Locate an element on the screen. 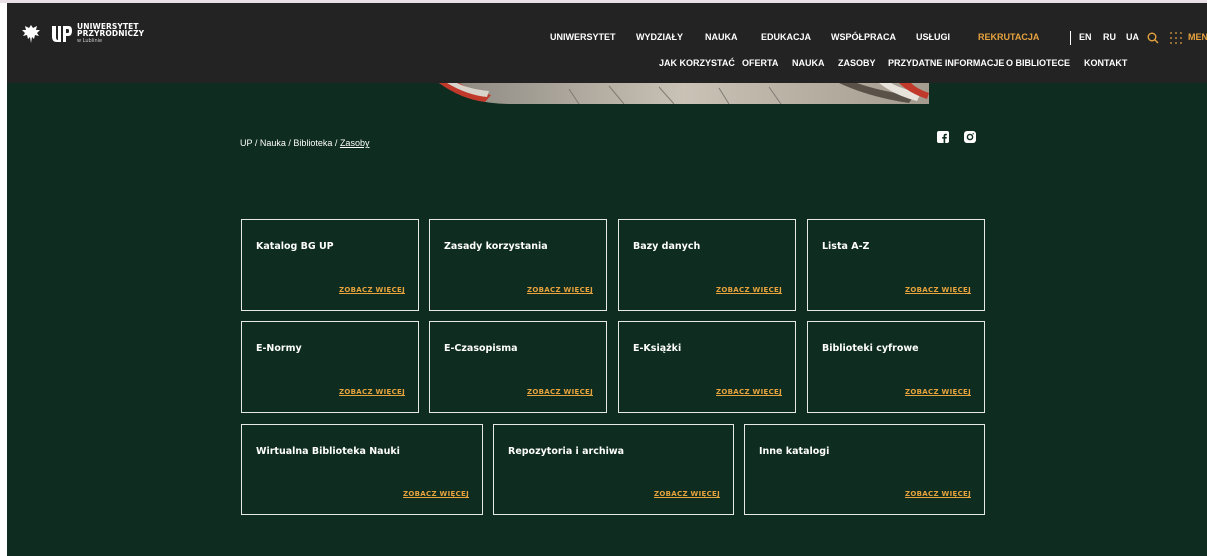  menu-grid-icon is located at coordinates (1176, 38).